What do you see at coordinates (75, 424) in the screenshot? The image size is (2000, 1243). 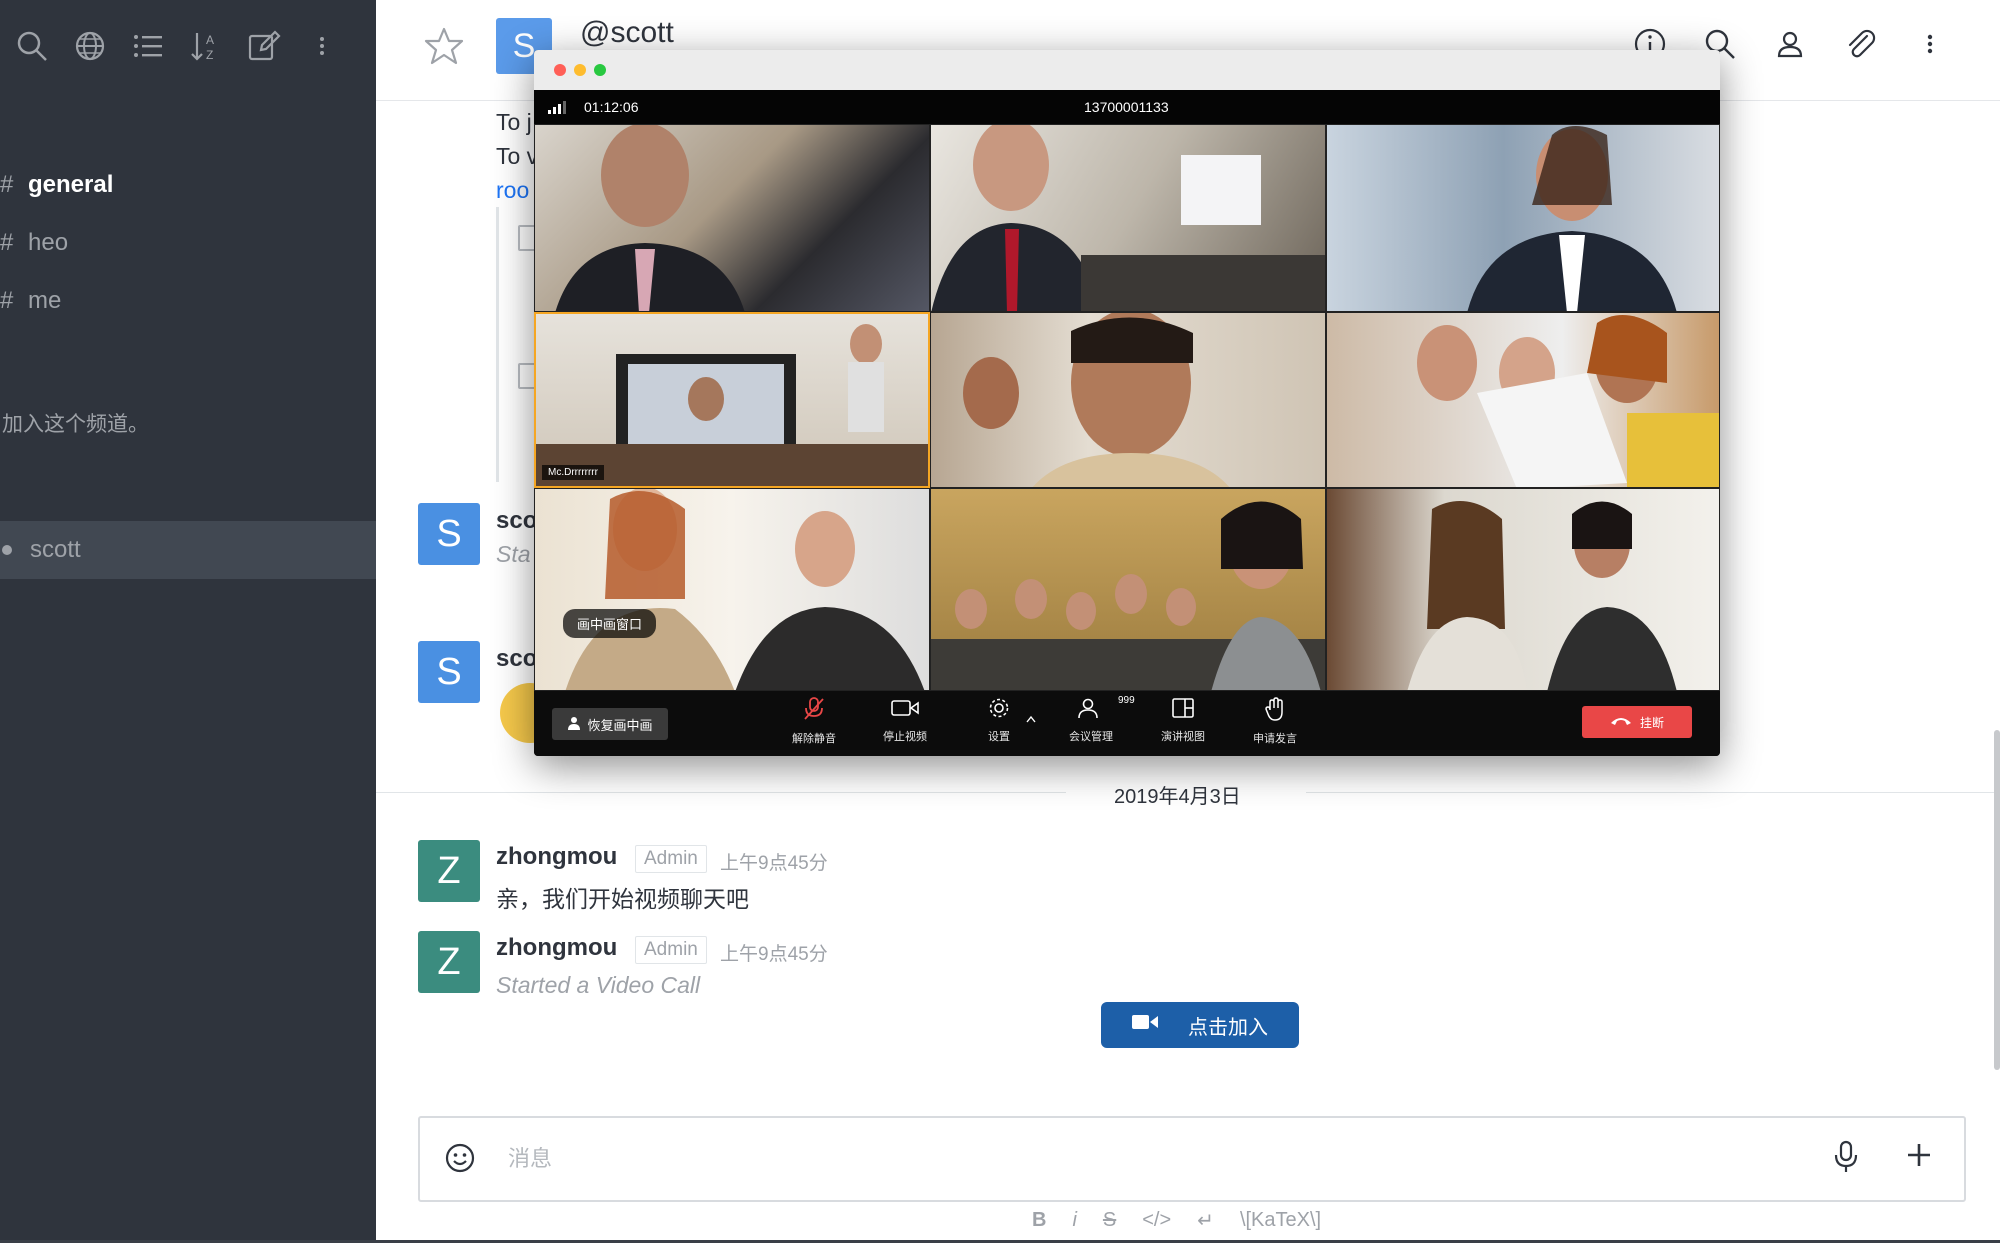 I see `sidebar-note: 加入这个频道。` at bounding box center [75, 424].